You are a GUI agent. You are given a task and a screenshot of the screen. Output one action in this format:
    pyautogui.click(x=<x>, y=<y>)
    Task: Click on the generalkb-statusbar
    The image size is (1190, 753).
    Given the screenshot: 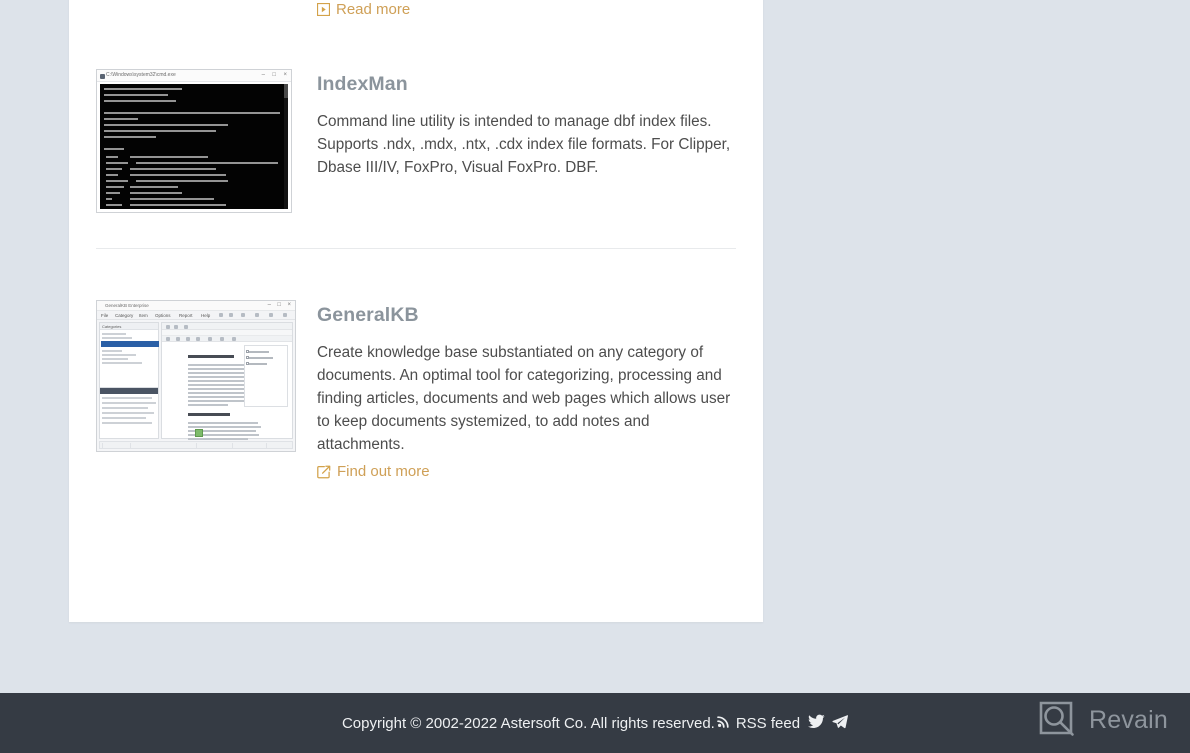 What is the action you would take?
    pyautogui.click(x=196, y=445)
    